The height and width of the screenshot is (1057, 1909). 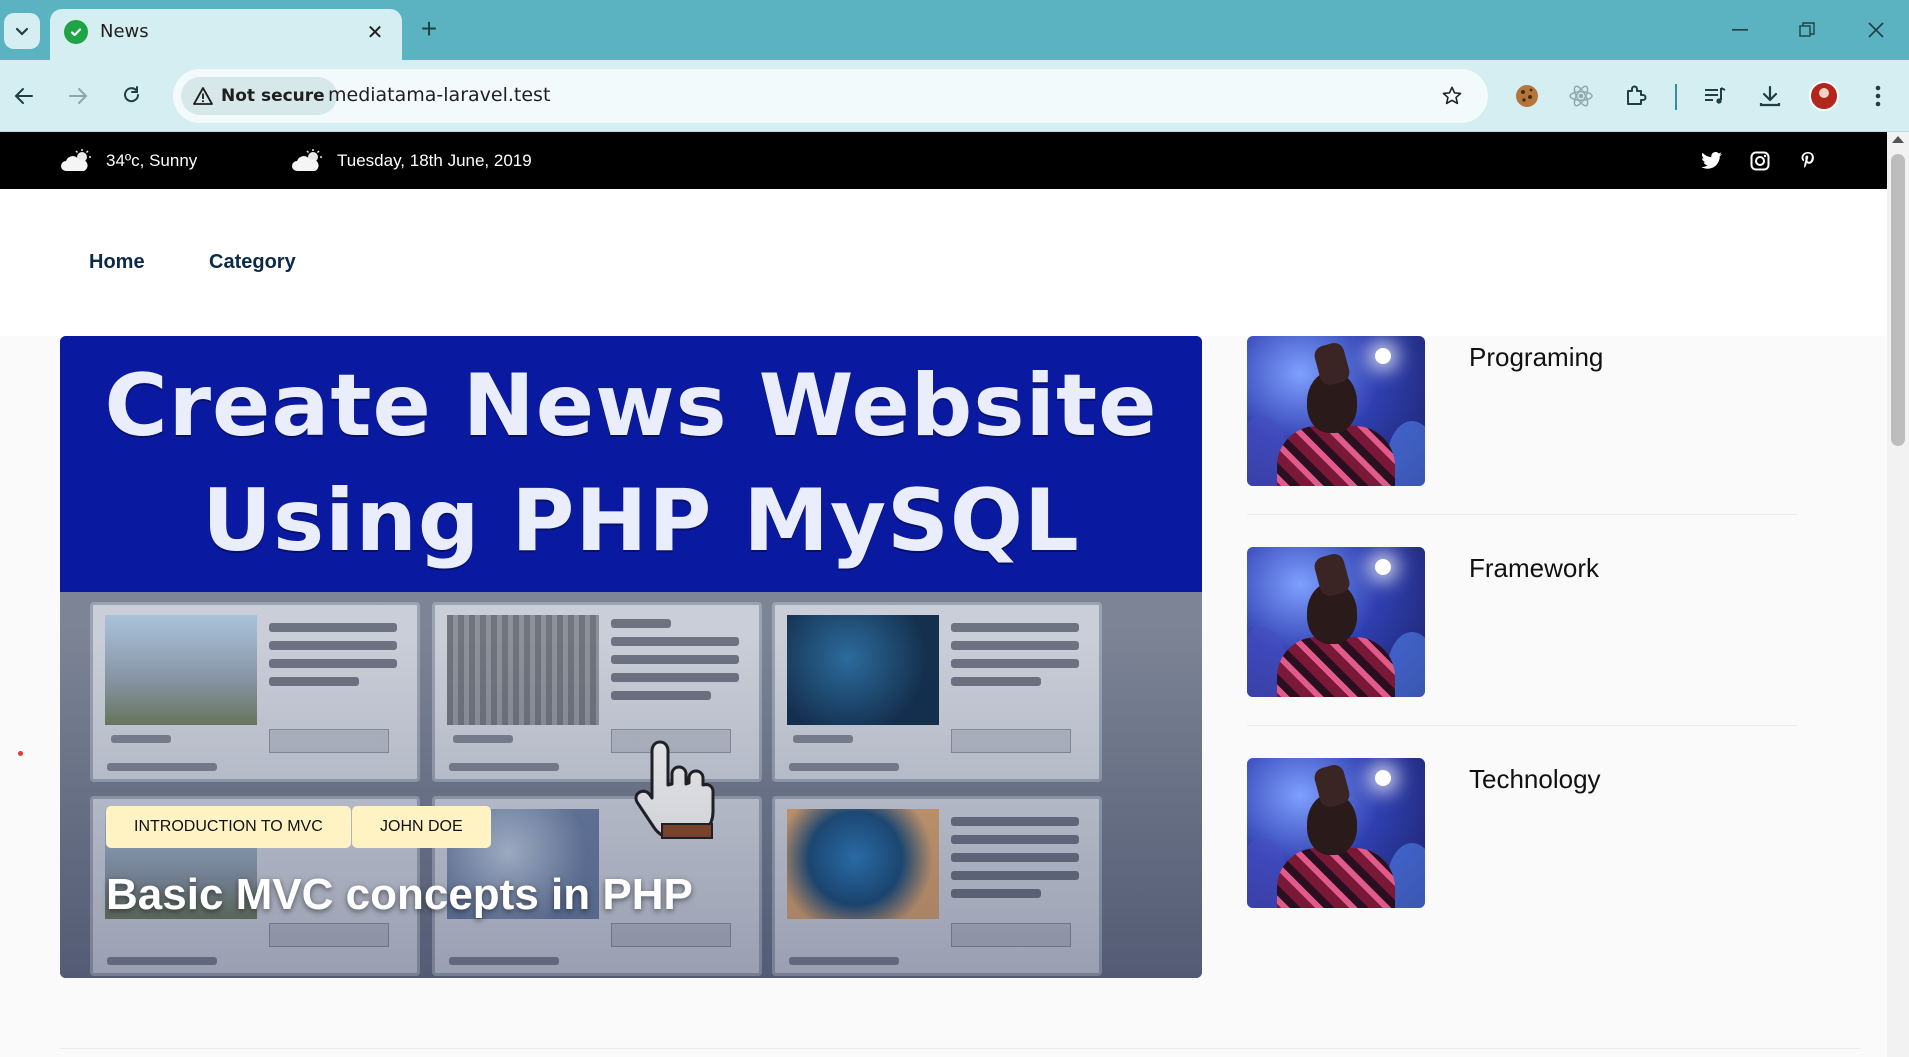 What do you see at coordinates (1522, 833) in the screenshot?
I see `category-item: Technology` at bounding box center [1522, 833].